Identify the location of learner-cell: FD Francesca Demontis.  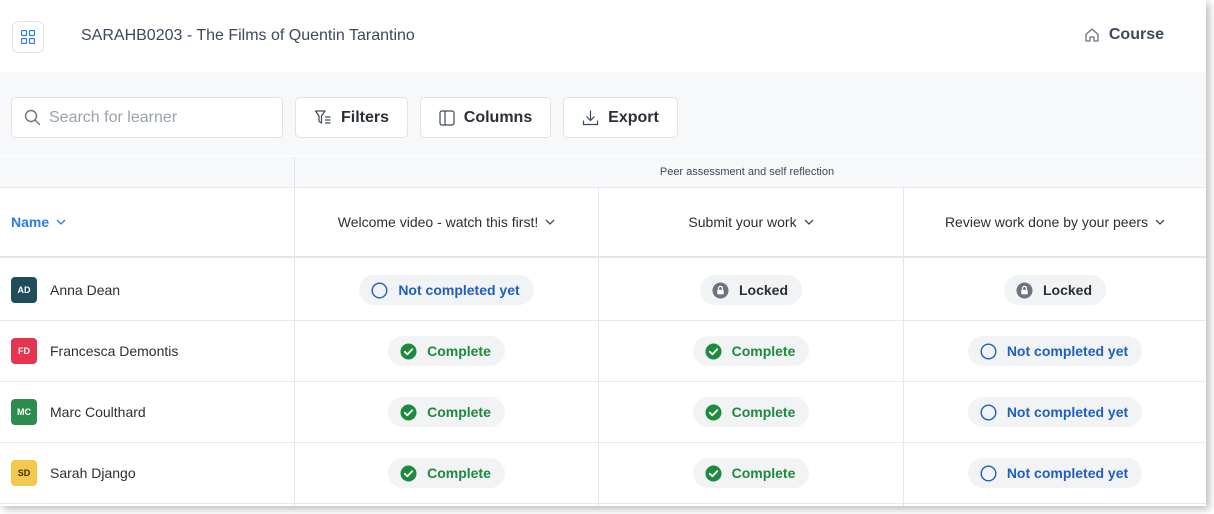
(147, 351).